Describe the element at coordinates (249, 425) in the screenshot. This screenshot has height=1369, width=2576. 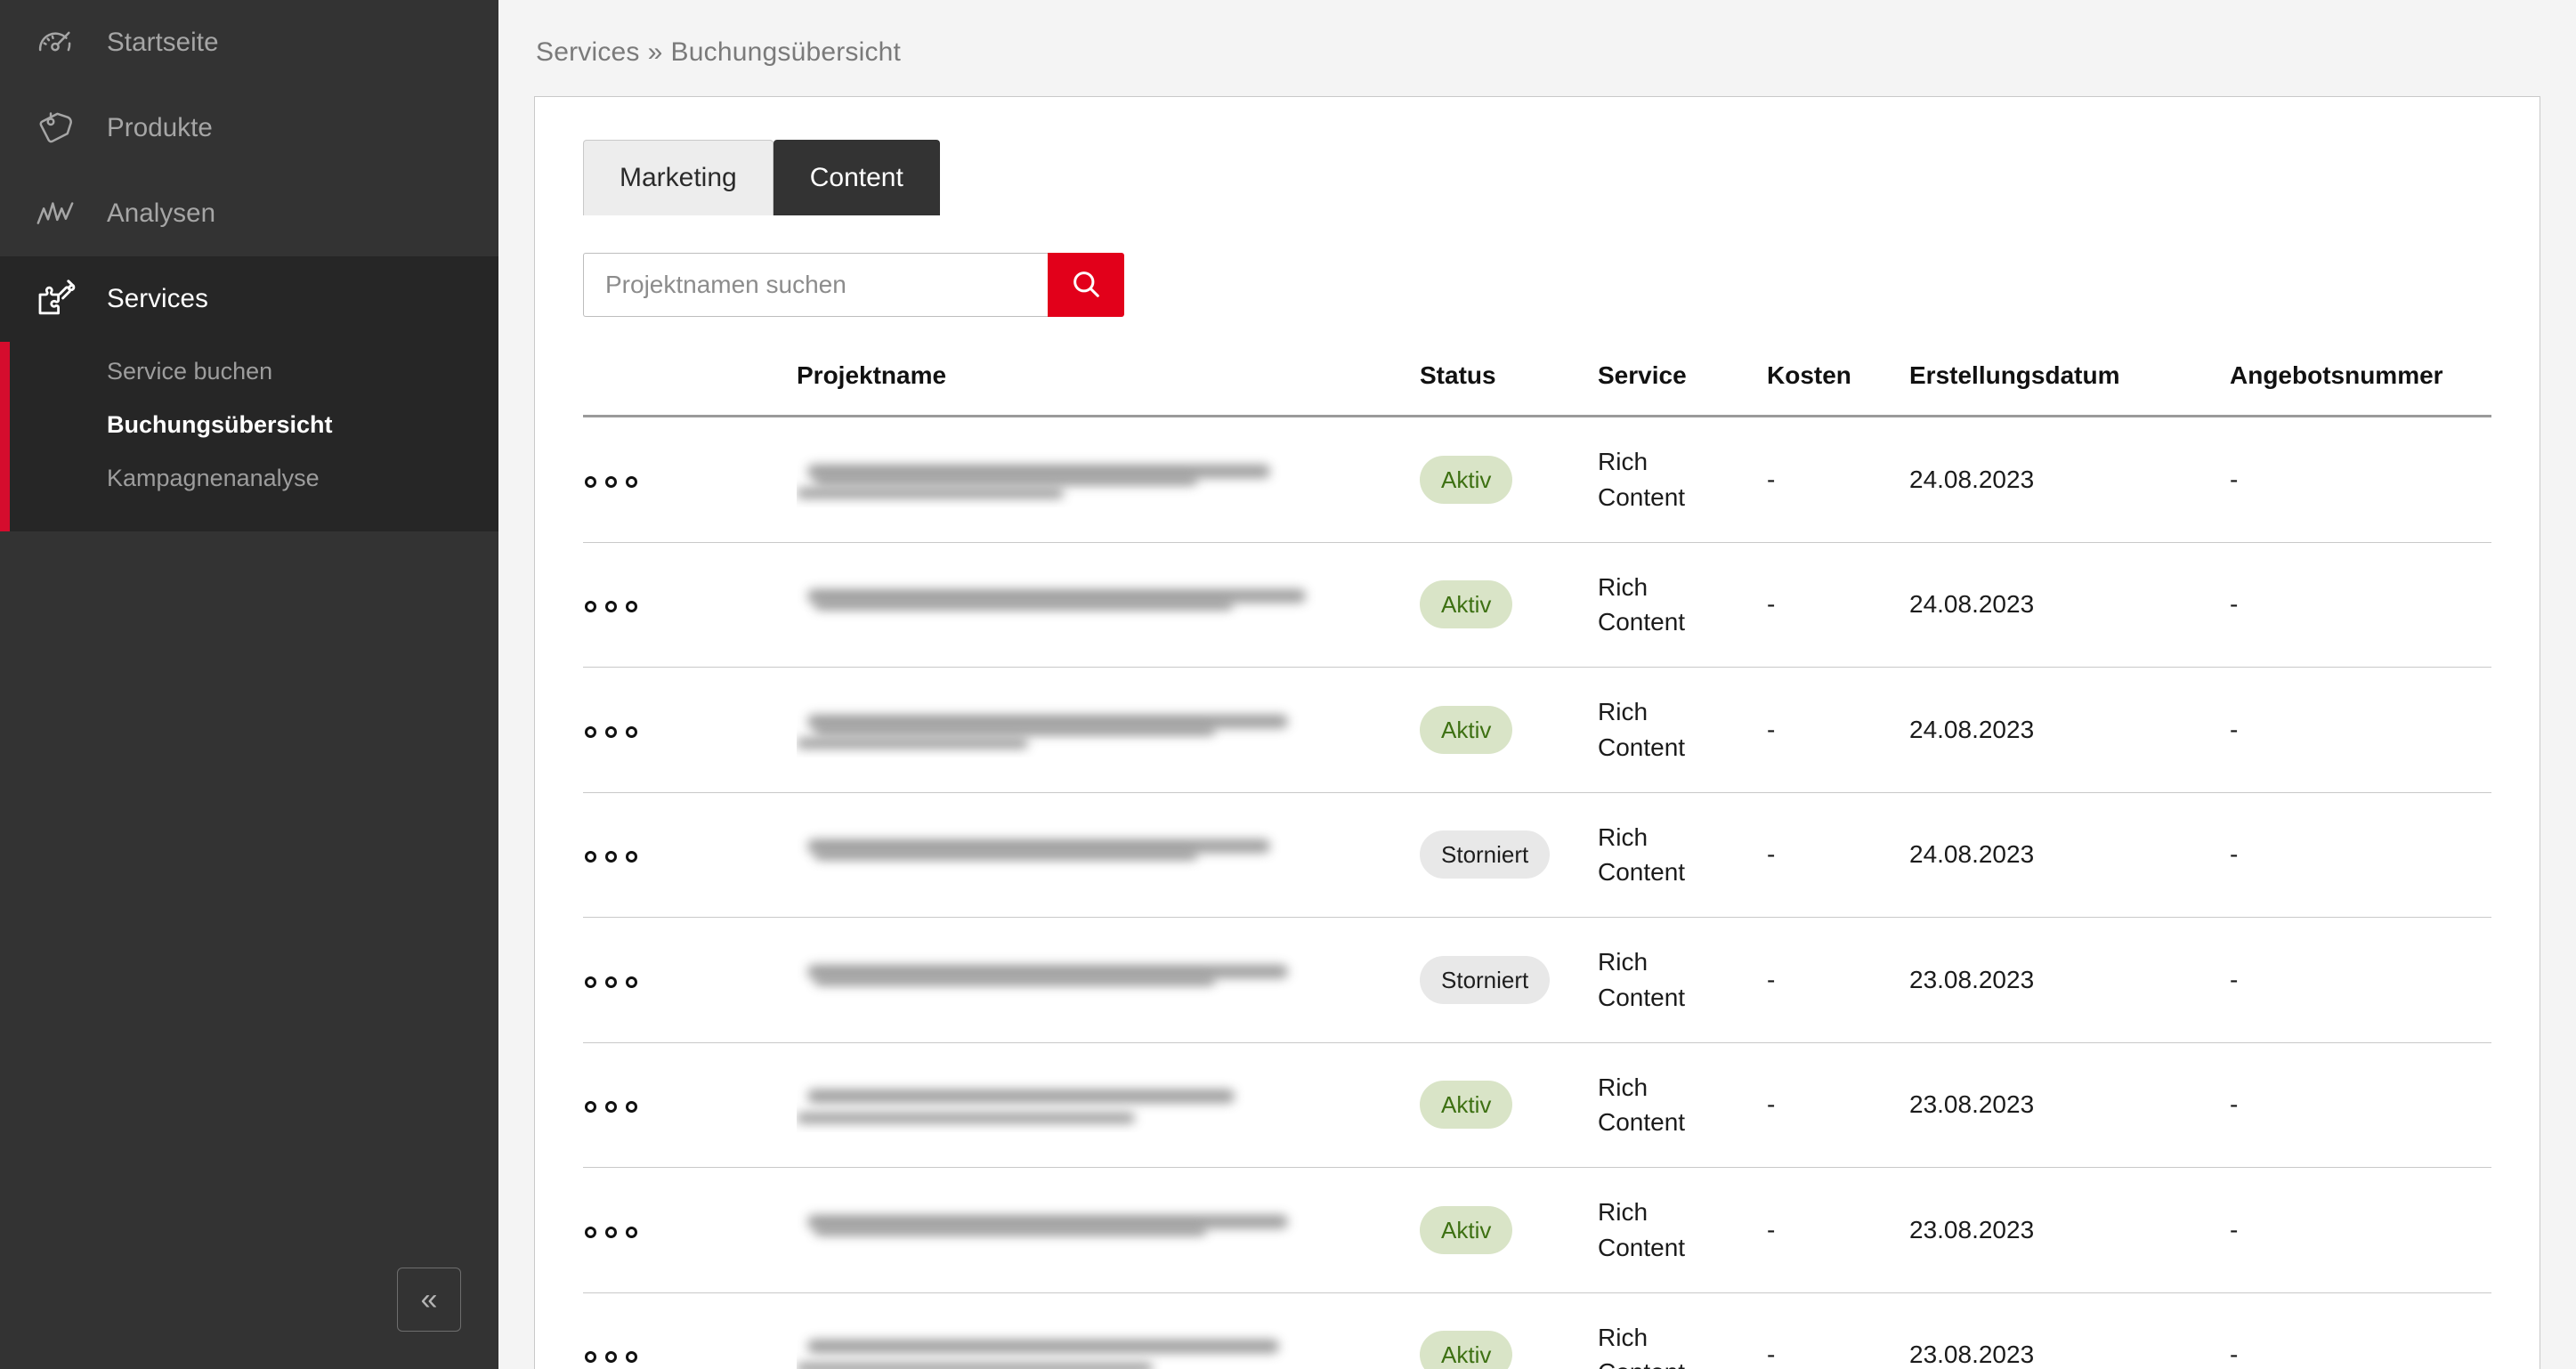
I see `sidebar-subitem-buchungsuebersicht: Buchungsübersicht` at that location.